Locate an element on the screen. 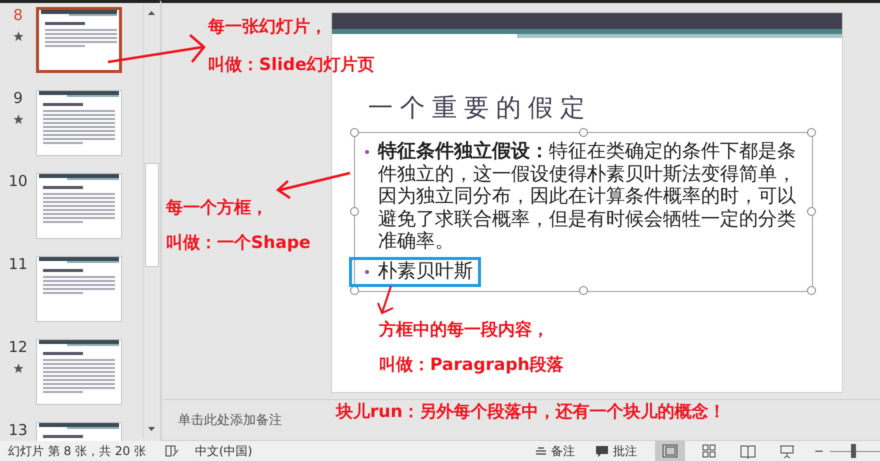 Image resolution: width=880 pixels, height=461 pixels. annotation-text: 每一张幻灯片， is located at coordinates (267, 27).